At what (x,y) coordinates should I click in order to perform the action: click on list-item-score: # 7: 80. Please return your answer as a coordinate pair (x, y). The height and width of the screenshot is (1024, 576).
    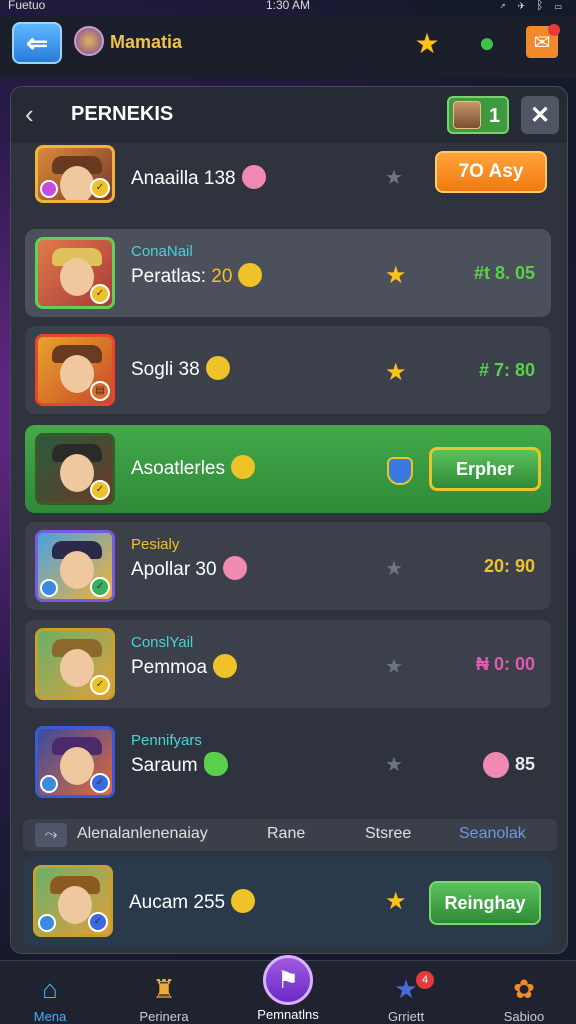
    Looking at the image, I should click on (506, 370).